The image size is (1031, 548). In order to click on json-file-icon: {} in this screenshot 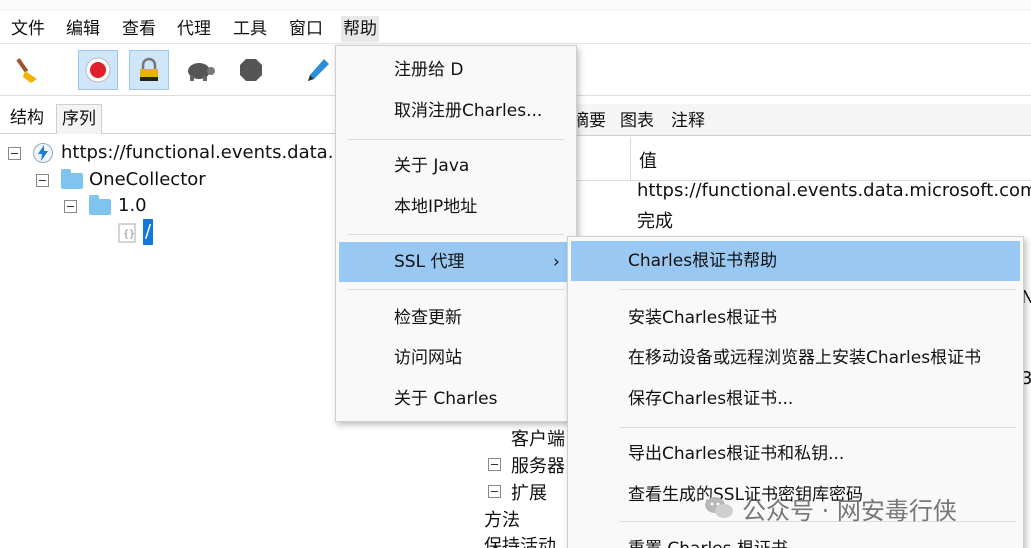, I will do `click(127, 233)`.